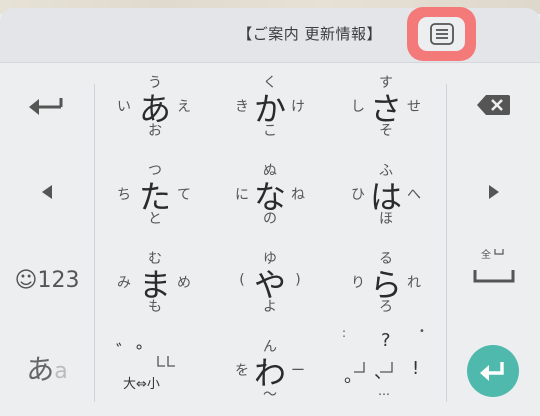 This screenshot has width=540, height=416. I want to click on input-mode-key: あ a, so click(47, 368).